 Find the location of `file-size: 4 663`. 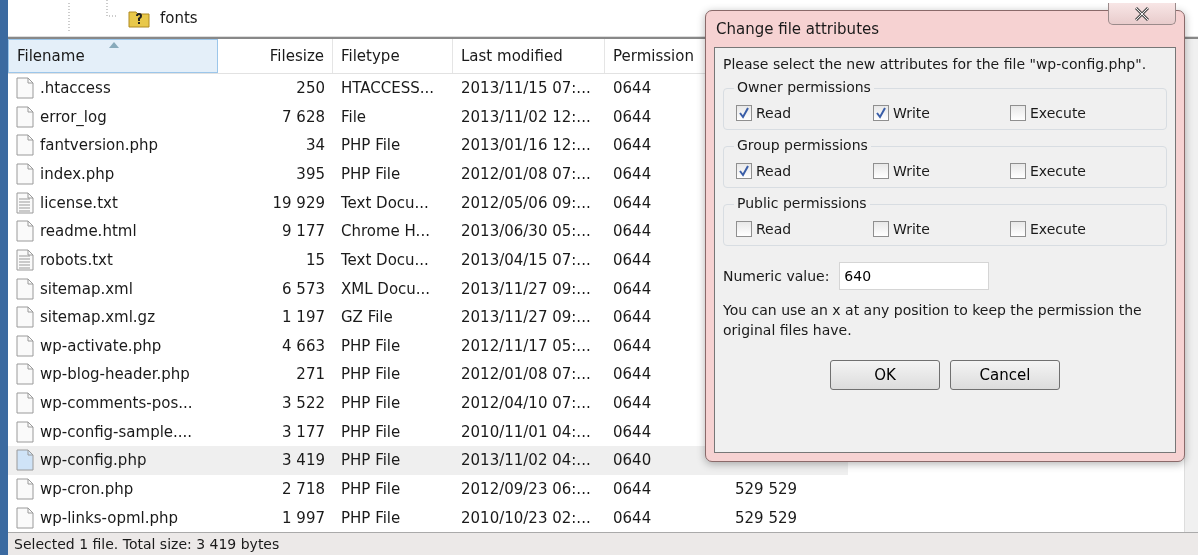

file-size: 4 663 is located at coordinates (303, 345).